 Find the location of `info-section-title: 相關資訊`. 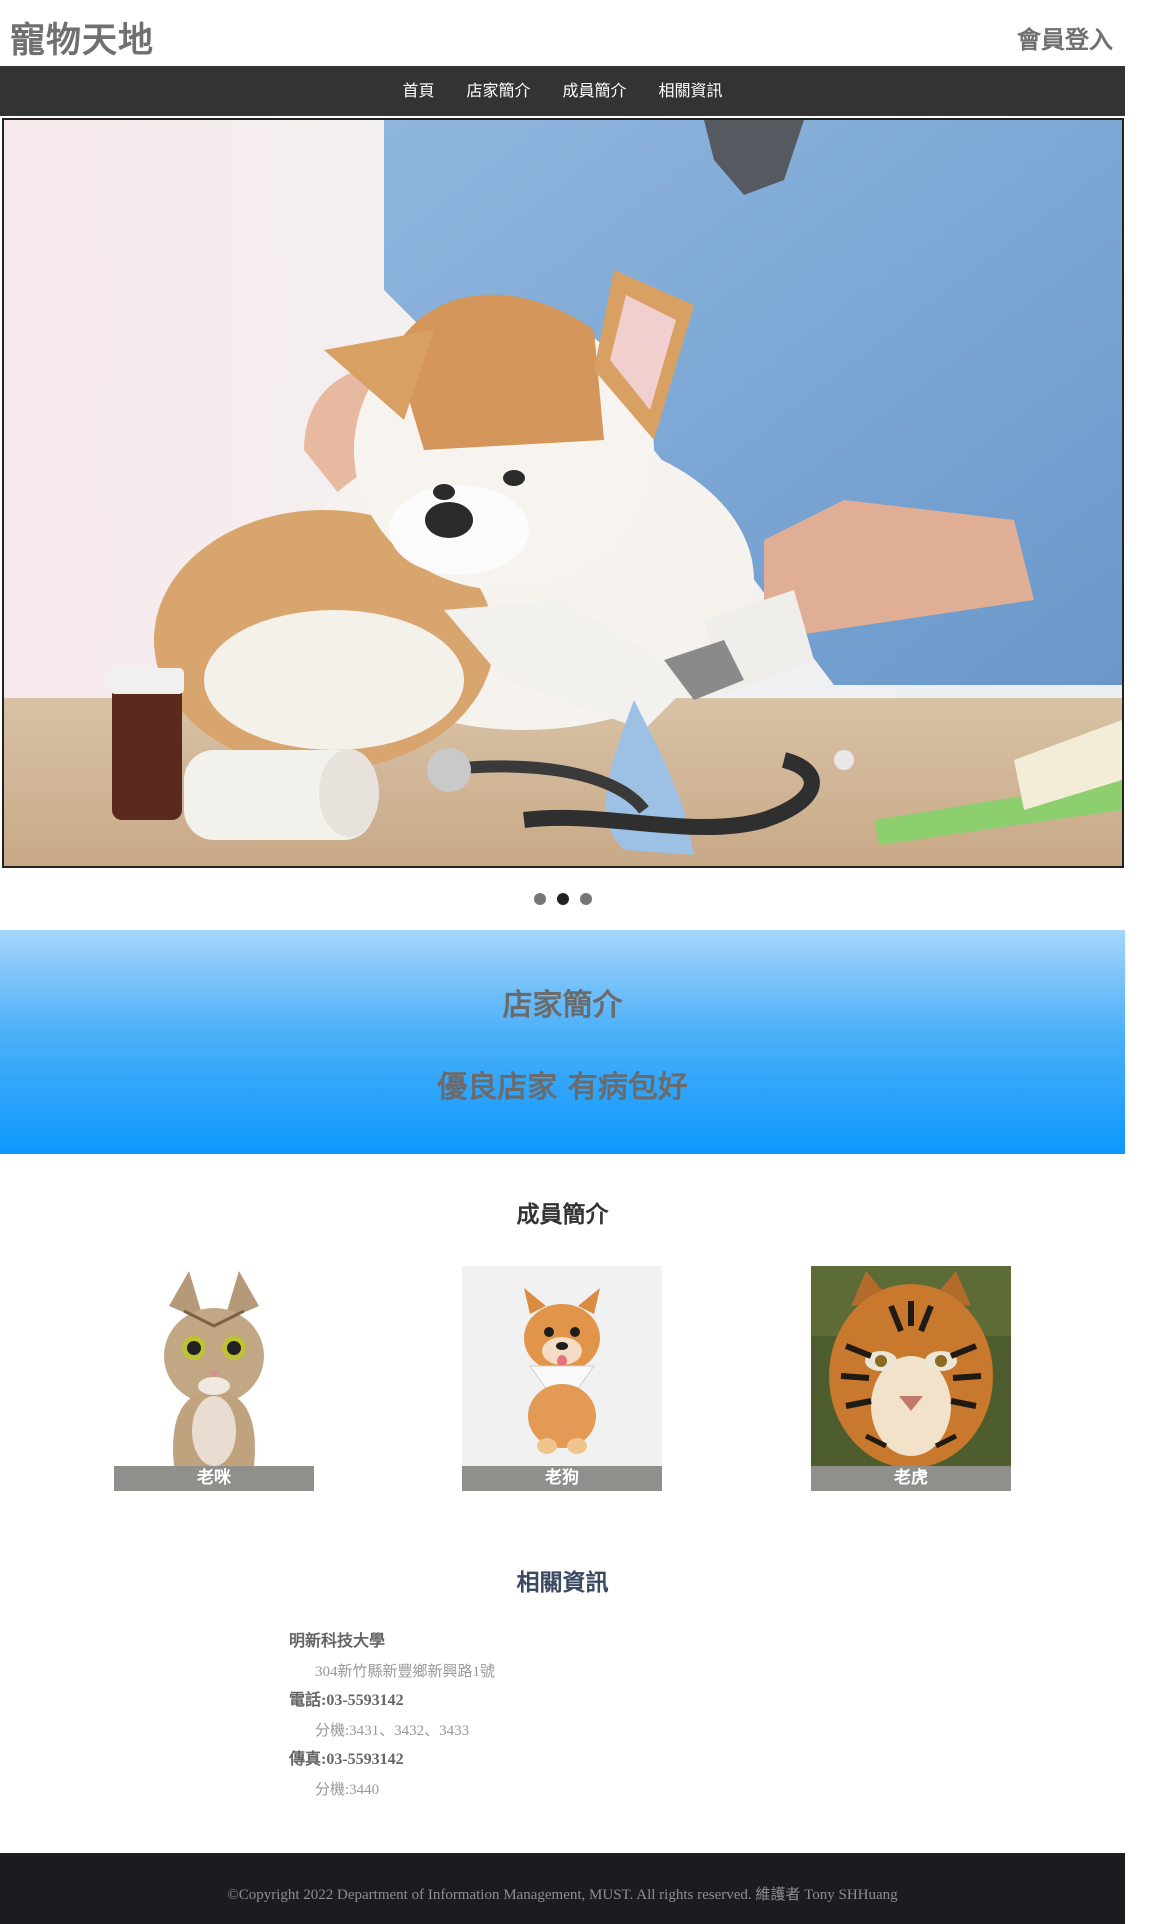

info-section-title: 相關資訊 is located at coordinates (562, 1583).